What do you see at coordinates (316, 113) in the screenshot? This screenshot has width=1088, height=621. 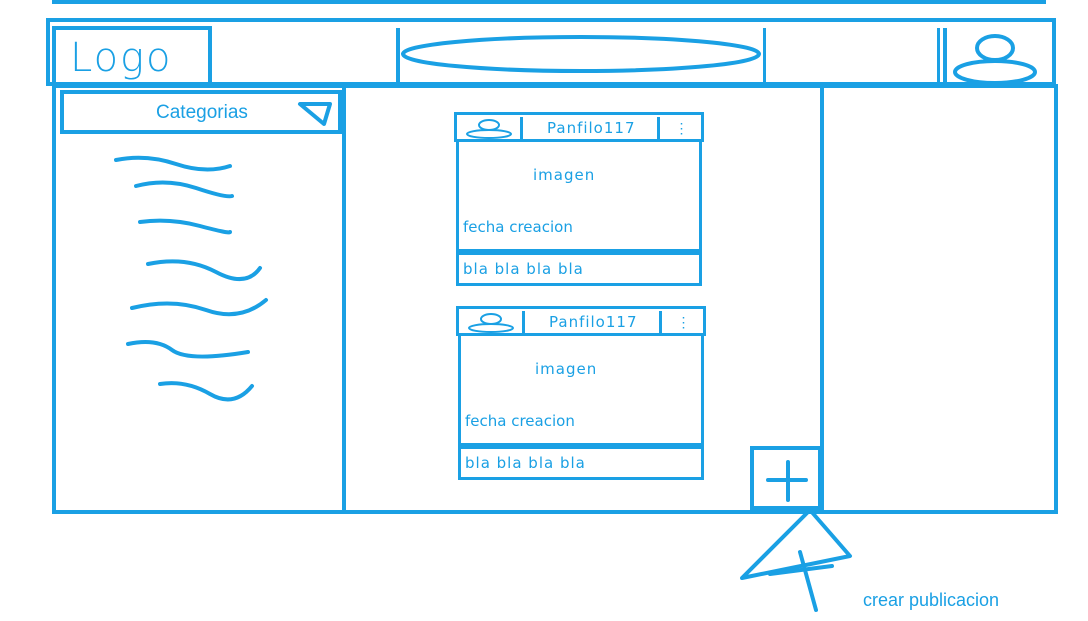 I see `triangle-dropdown-icon` at bounding box center [316, 113].